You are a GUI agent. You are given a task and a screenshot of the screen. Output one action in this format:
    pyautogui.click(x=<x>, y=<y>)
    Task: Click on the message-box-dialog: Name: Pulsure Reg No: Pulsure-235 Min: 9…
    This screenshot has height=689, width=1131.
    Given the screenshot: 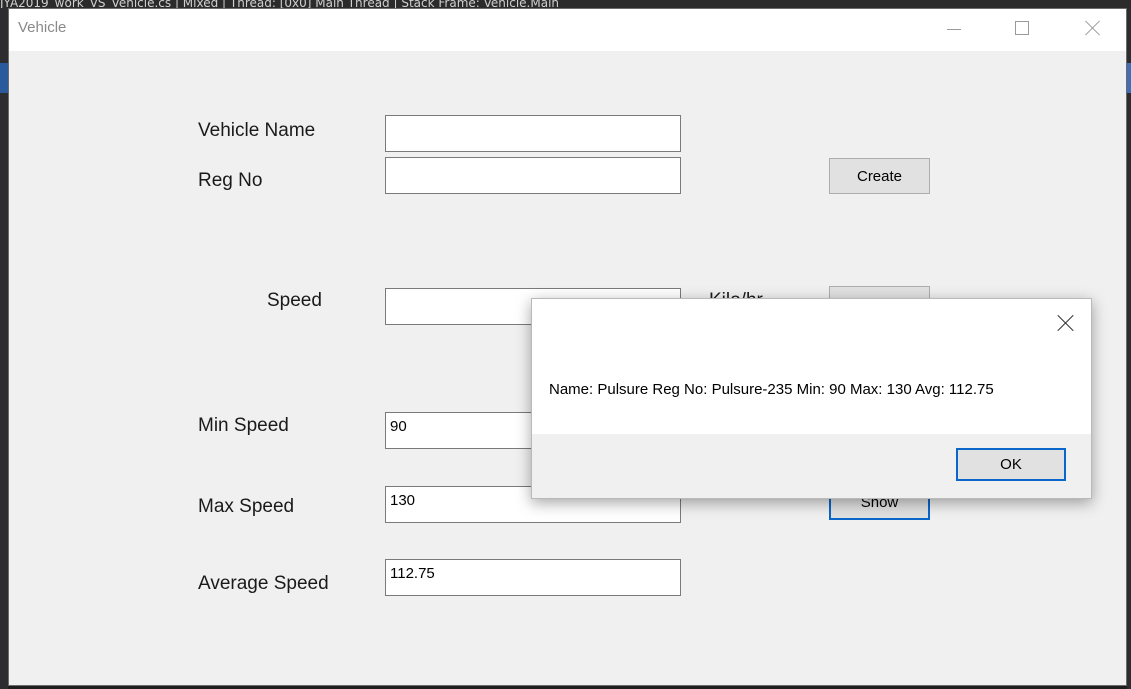 What is the action you would take?
    pyautogui.click(x=811, y=398)
    